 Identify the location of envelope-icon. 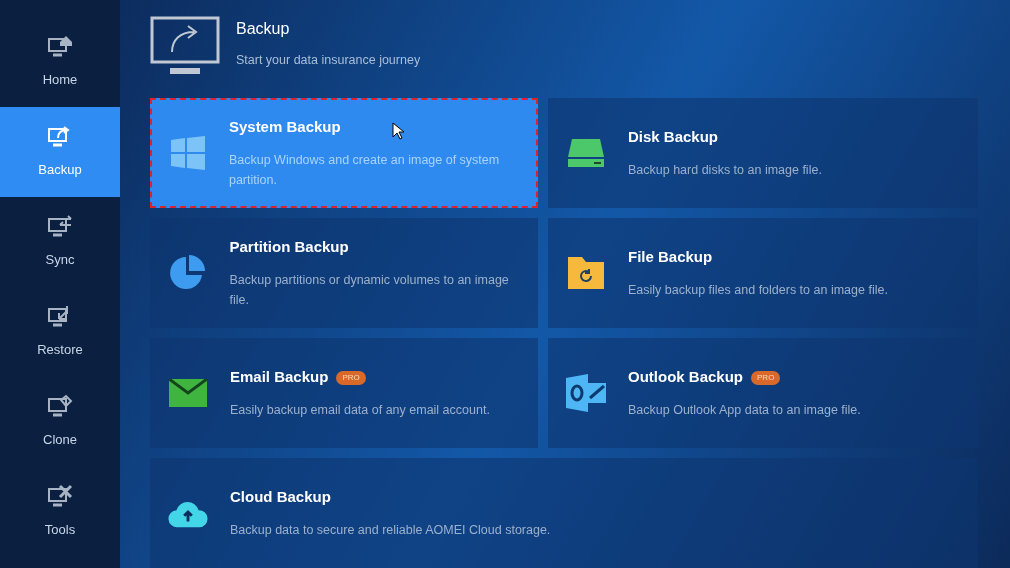
(188, 393).